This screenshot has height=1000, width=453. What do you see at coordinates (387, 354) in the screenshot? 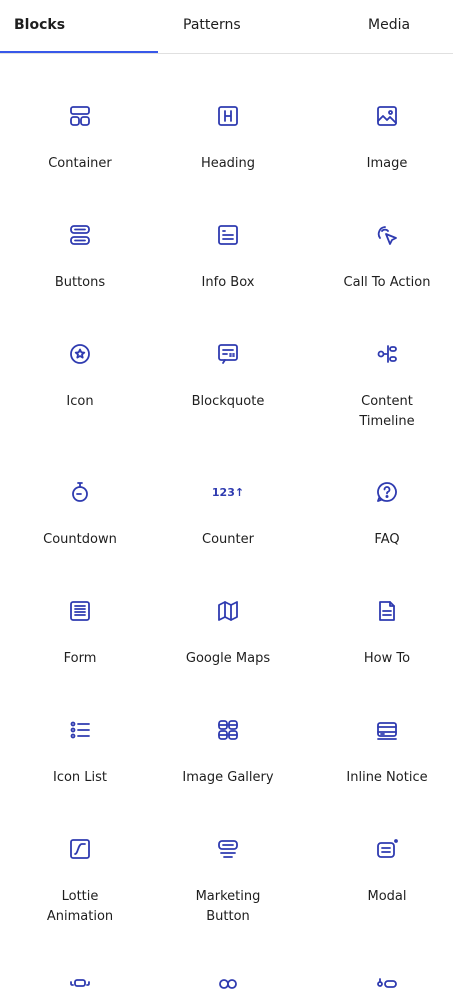
I see `timeline-icon` at bounding box center [387, 354].